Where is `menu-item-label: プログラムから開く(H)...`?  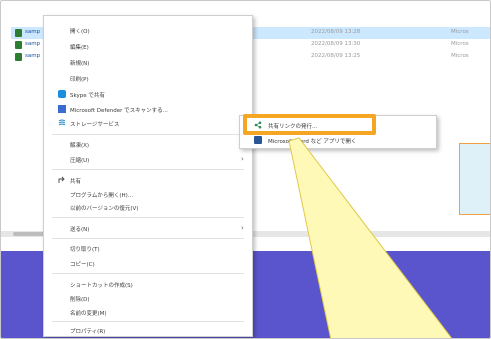
menu-item-label: プログラムから開く(H)... is located at coordinates (102, 196).